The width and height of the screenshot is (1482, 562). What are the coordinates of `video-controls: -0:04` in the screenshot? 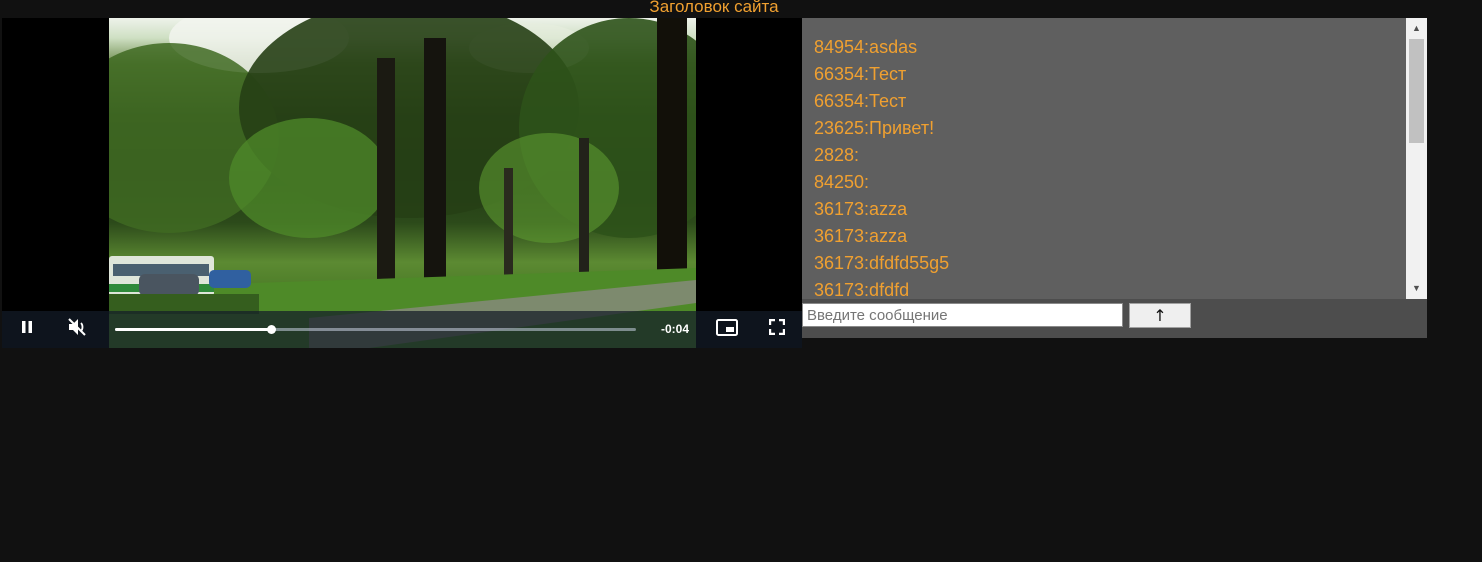 It's located at (402, 329).